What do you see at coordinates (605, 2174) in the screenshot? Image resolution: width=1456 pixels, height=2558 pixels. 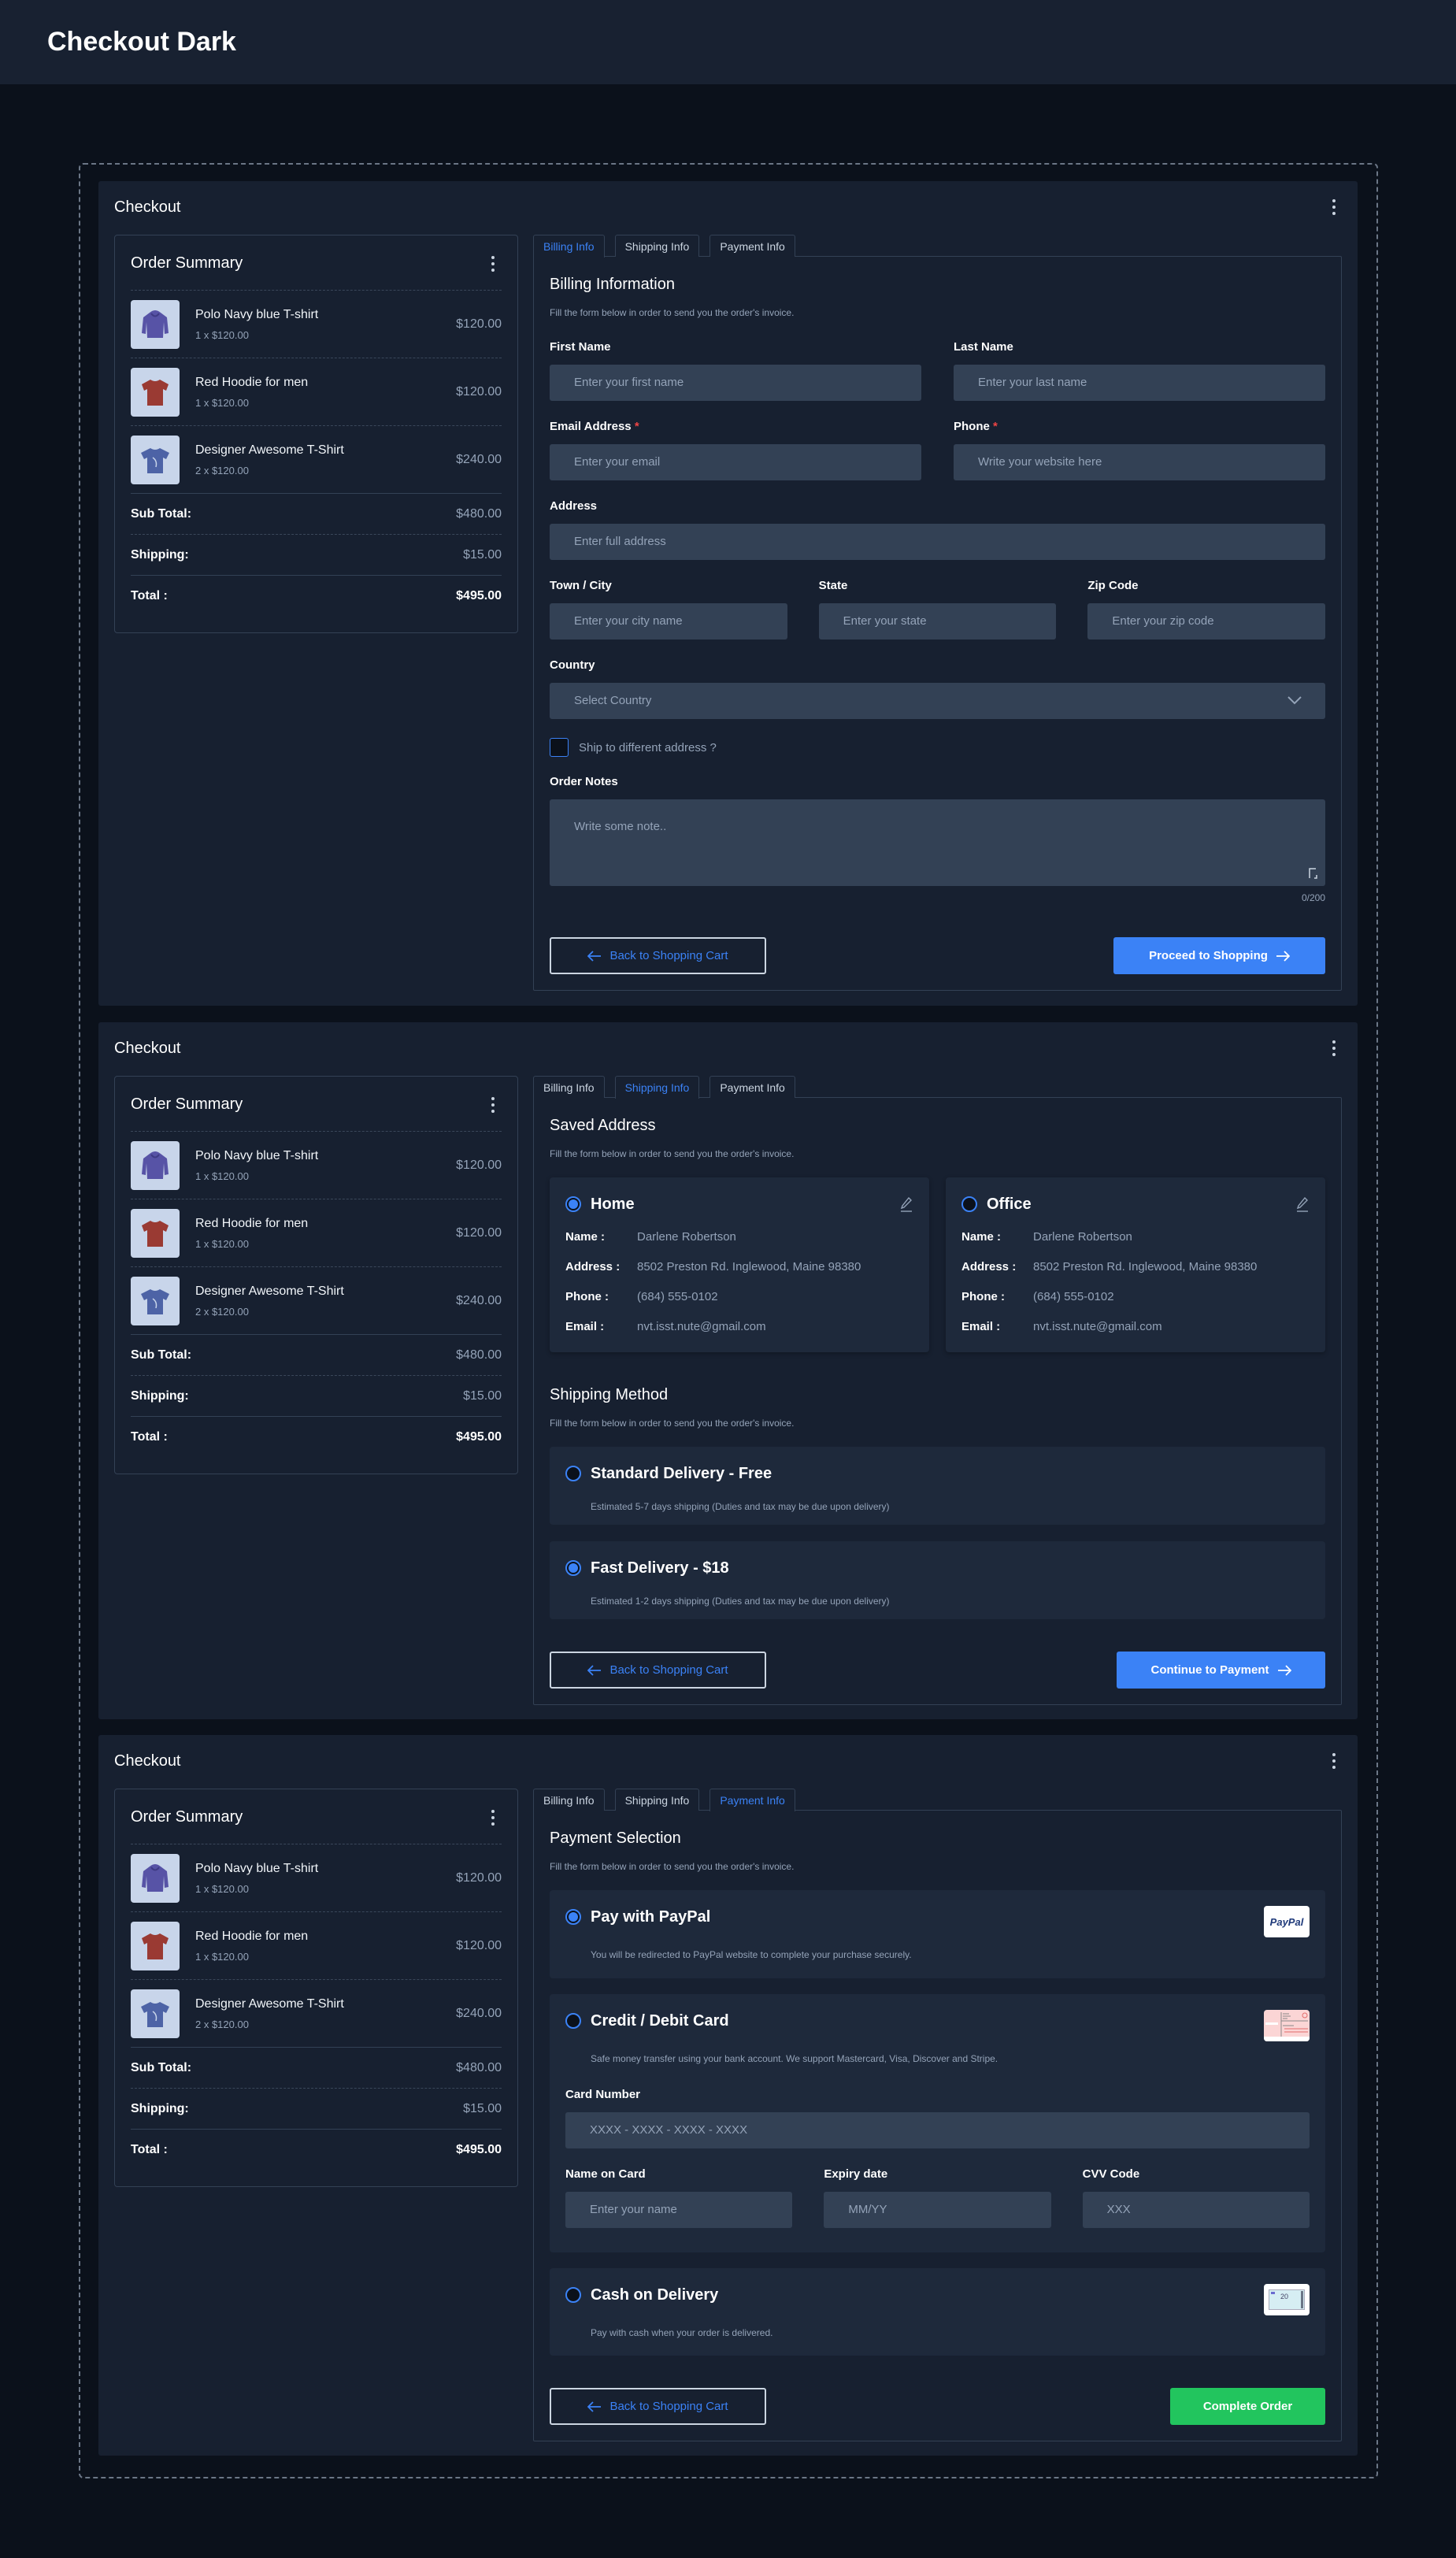 I see `name-on-card-label: Name on Card` at bounding box center [605, 2174].